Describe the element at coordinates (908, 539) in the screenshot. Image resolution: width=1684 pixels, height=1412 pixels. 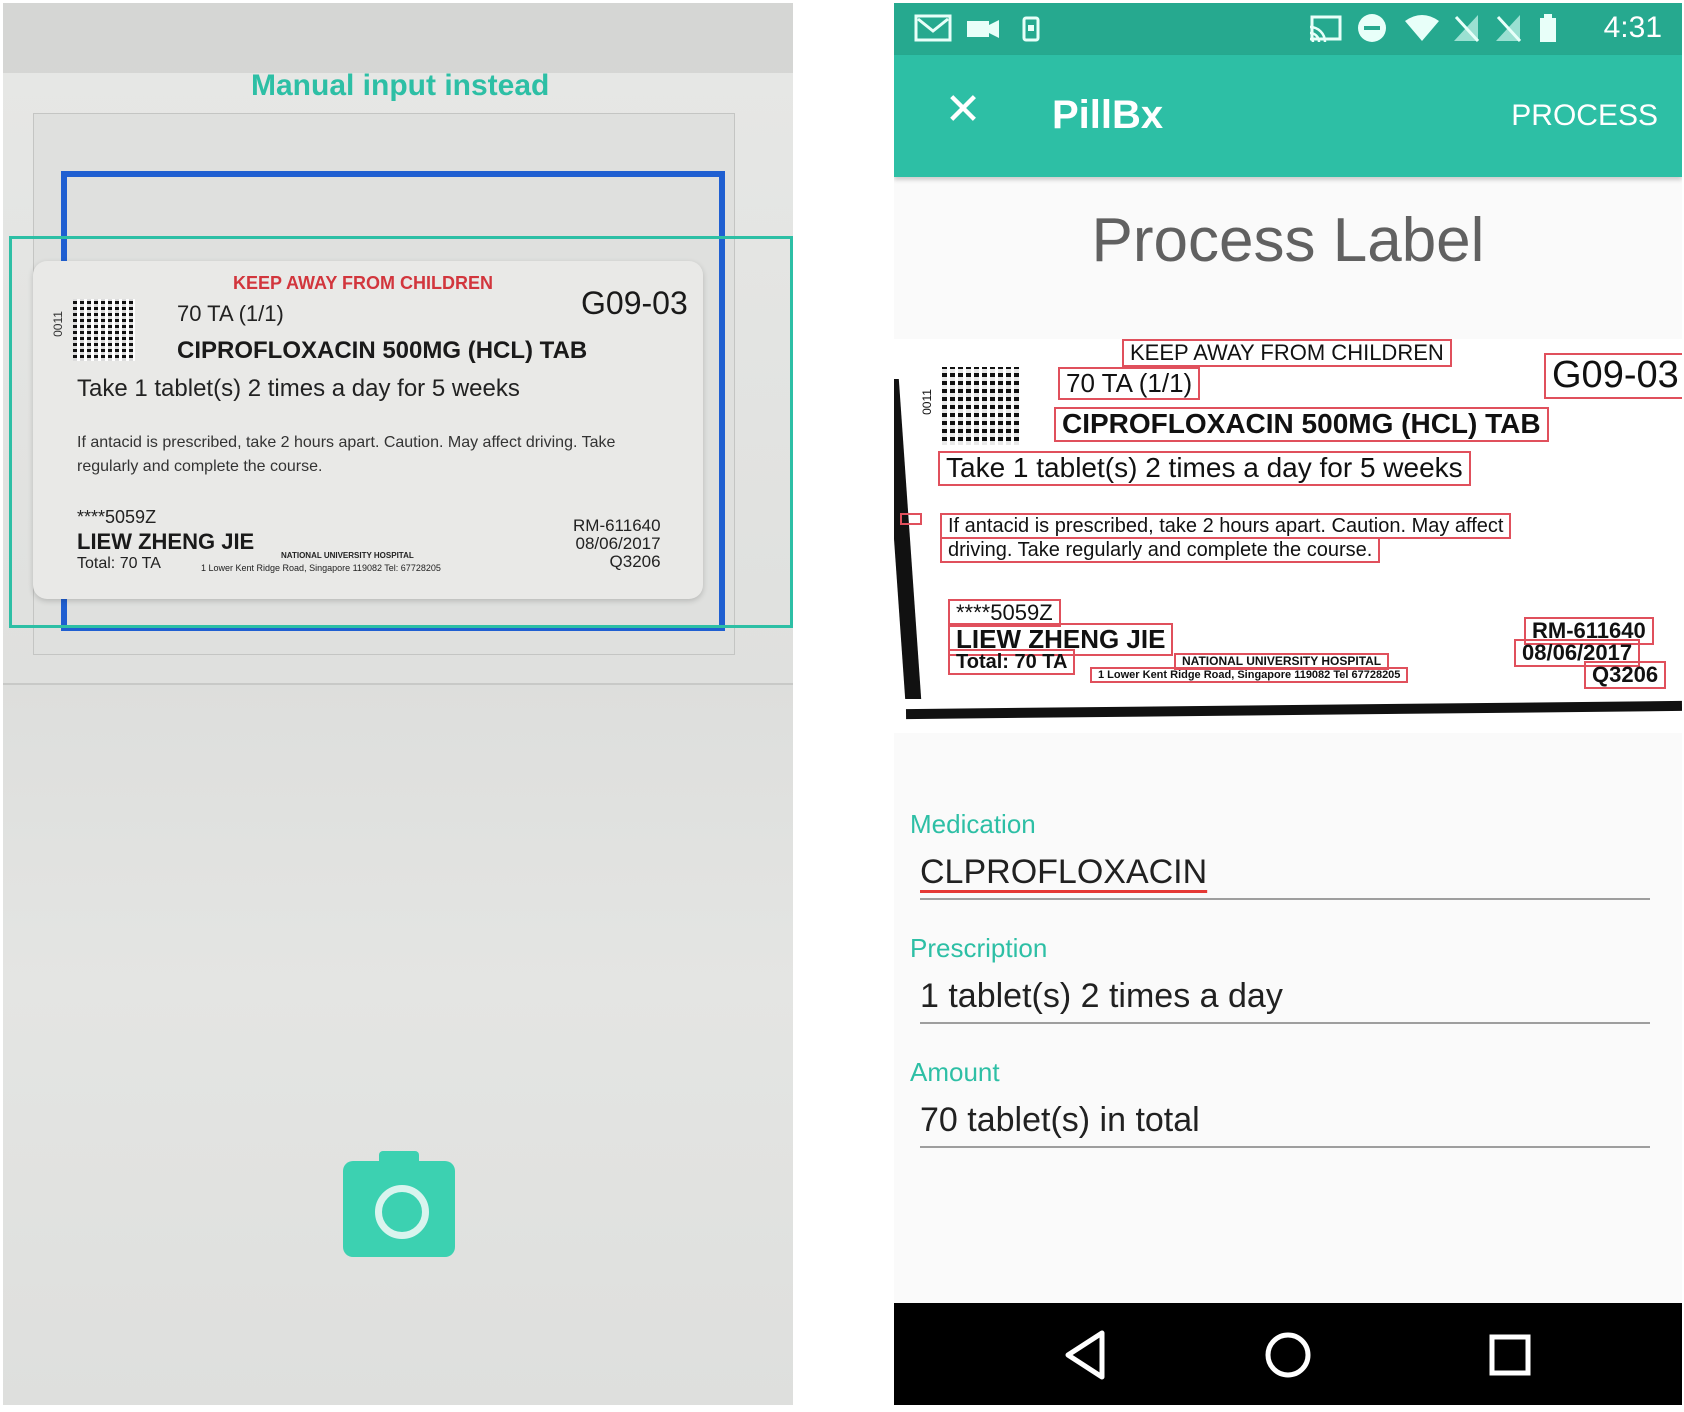
I see `scan-edge` at that location.